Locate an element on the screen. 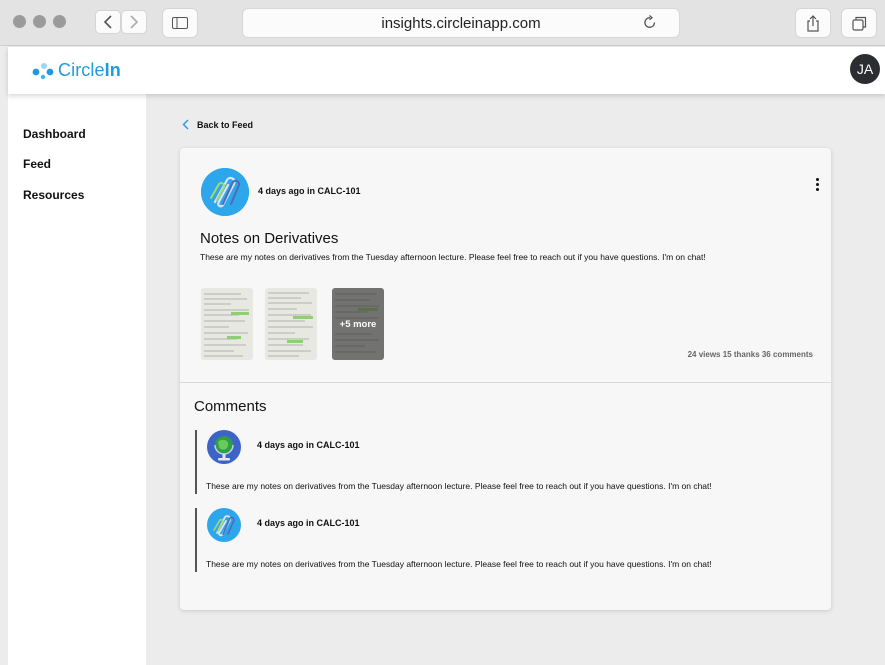 The image size is (885, 665). more-options-icon is located at coordinates (817, 184).